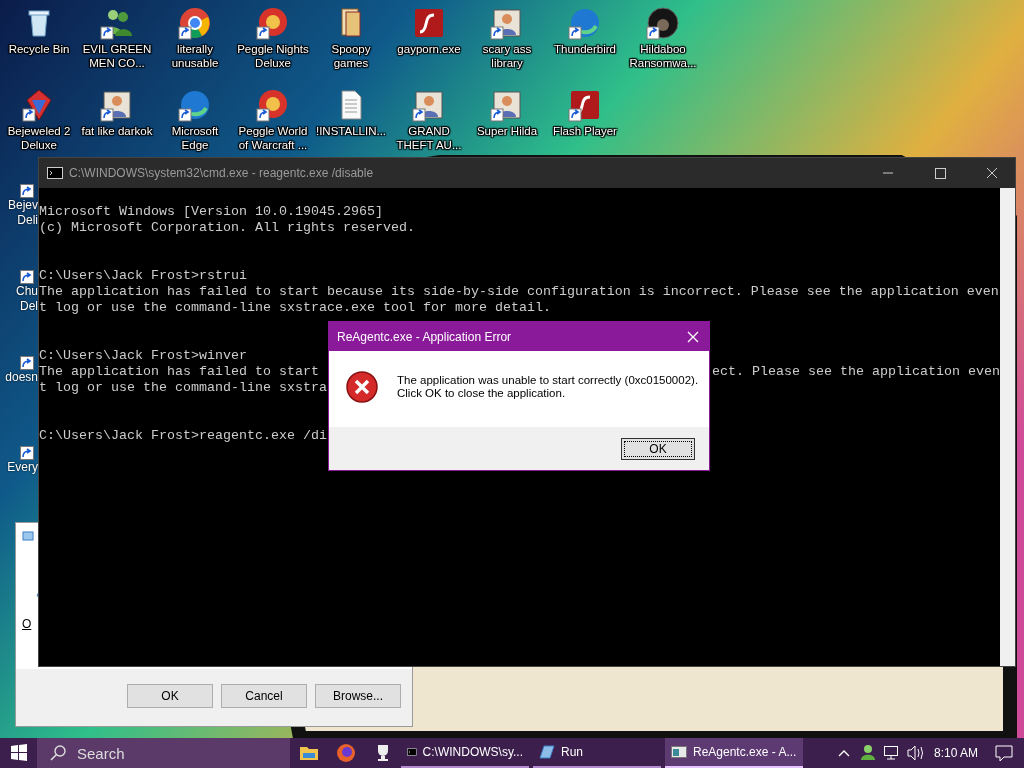  I want to click on icon-label: Peggle Nights Deluxe, so click(273, 56).